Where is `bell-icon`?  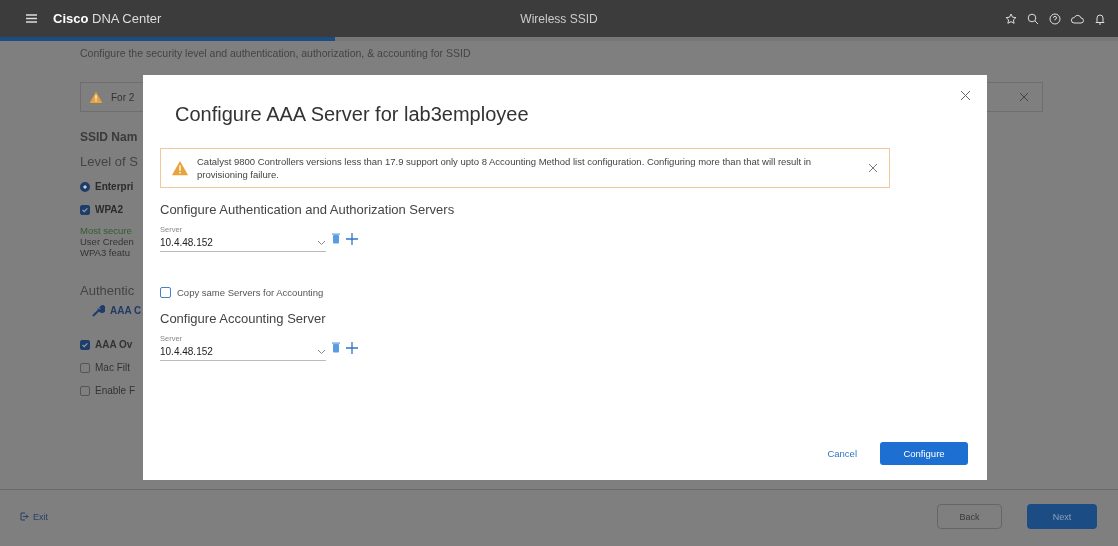 bell-icon is located at coordinates (1100, 18).